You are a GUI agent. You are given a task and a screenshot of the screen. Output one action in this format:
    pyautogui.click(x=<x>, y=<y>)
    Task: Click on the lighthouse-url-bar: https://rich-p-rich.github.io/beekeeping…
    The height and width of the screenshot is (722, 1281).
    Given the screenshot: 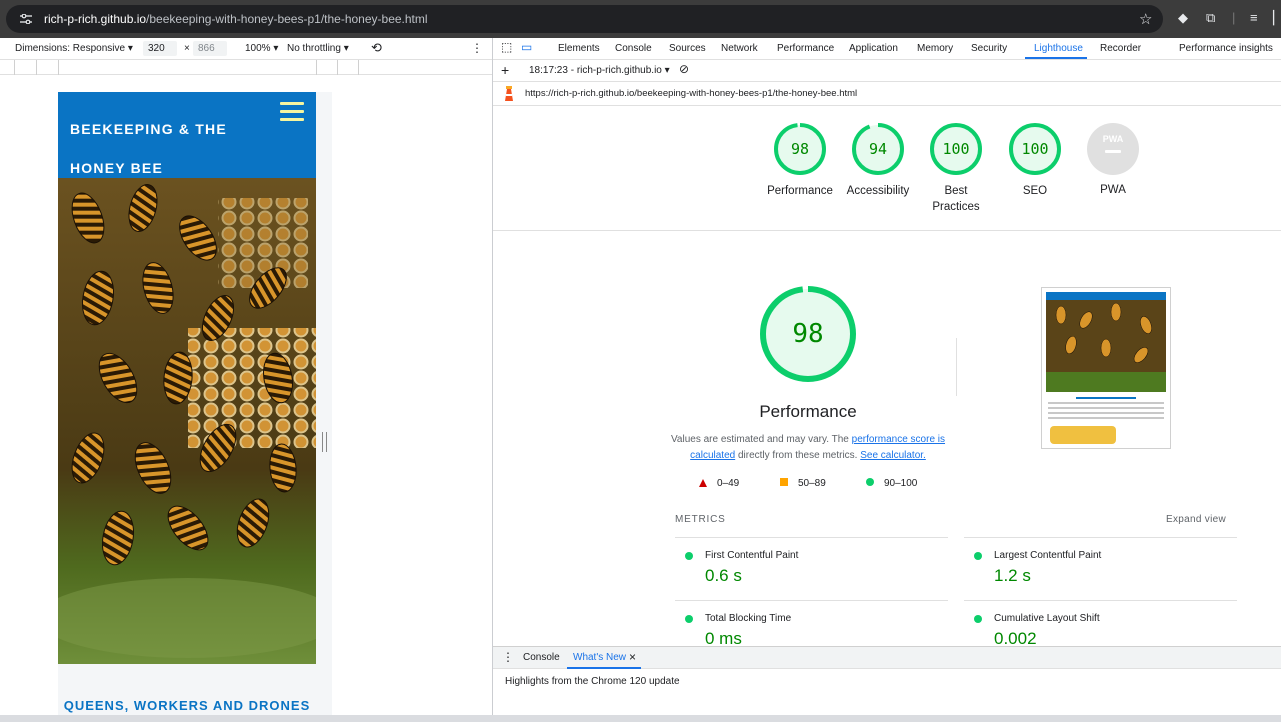 What is the action you would take?
    pyautogui.click(x=887, y=94)
    